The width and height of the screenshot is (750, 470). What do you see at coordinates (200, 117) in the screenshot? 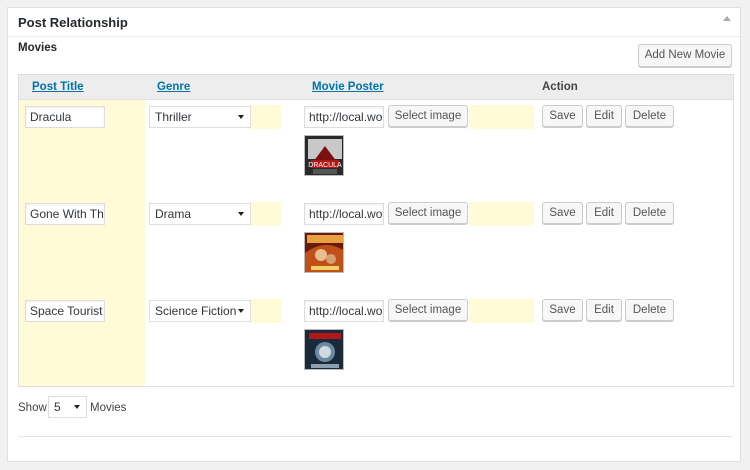
I see `genre-select: Thriller` at bounding box center [200, 117].